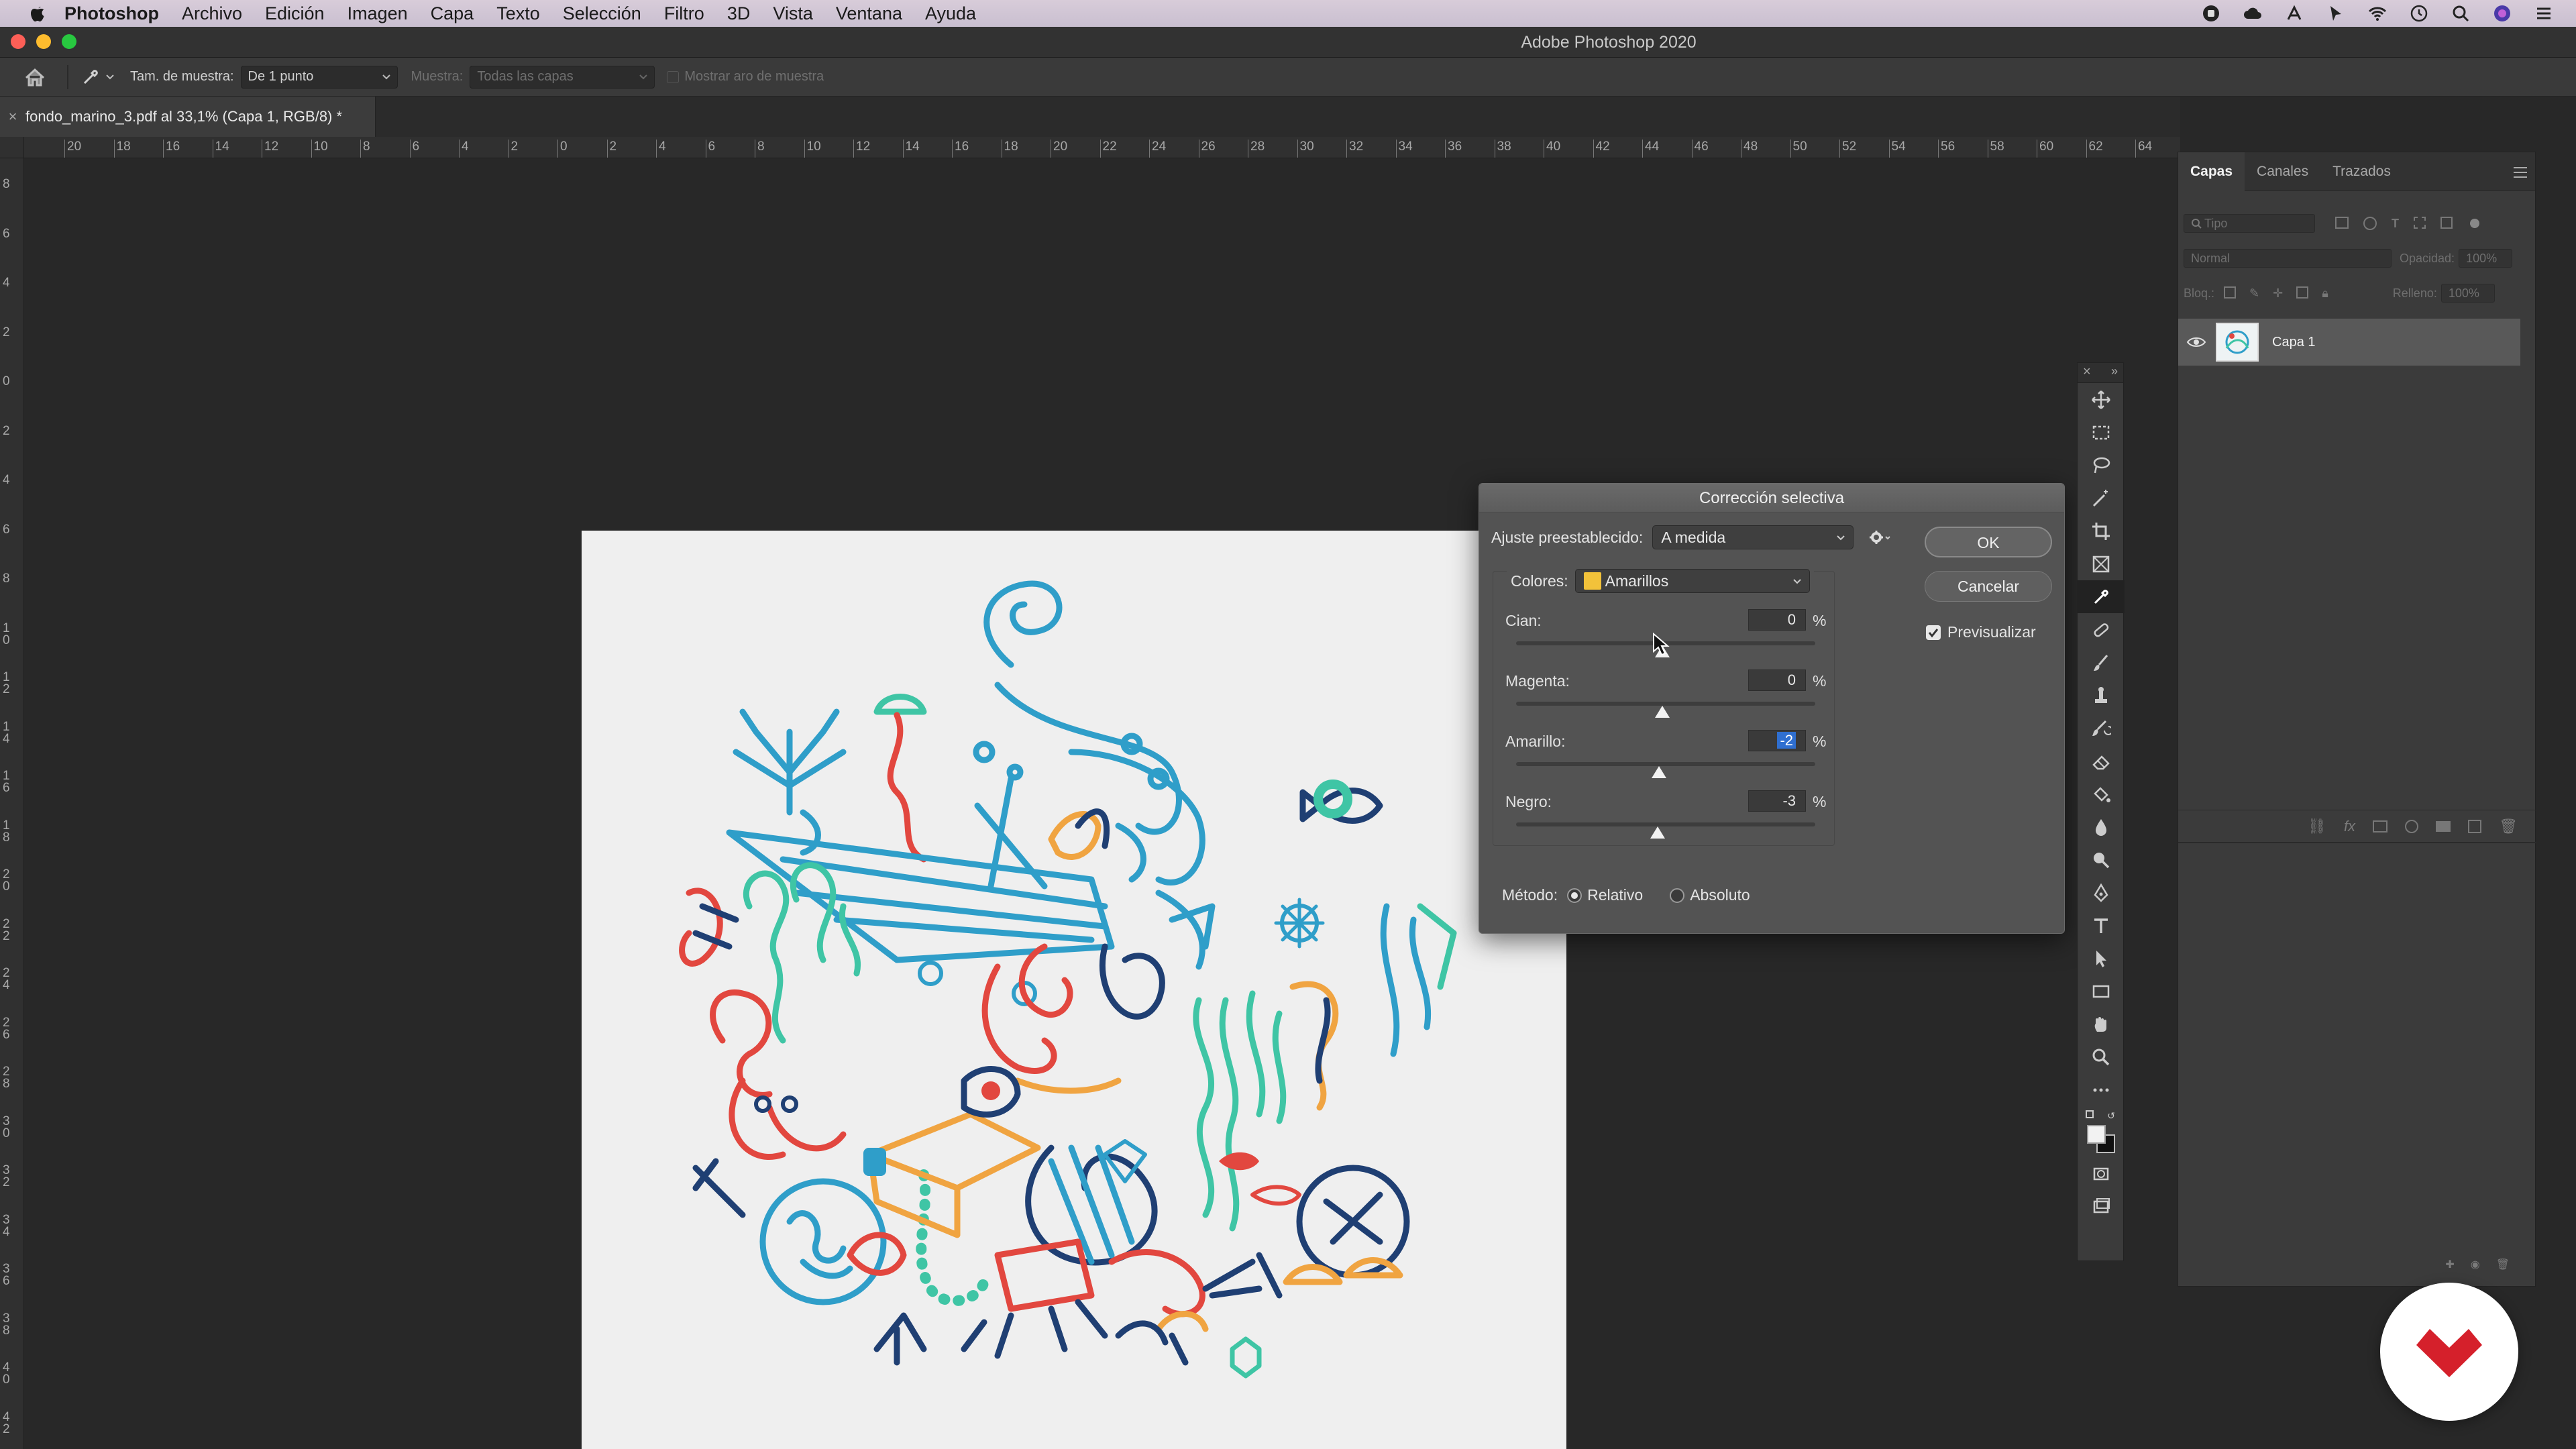 The height and width of the screenshot is (1449, 2576). Describe the element at coordinates (869, 13) in the screenshot. I see `menu-ventana: Ventana` at that location.